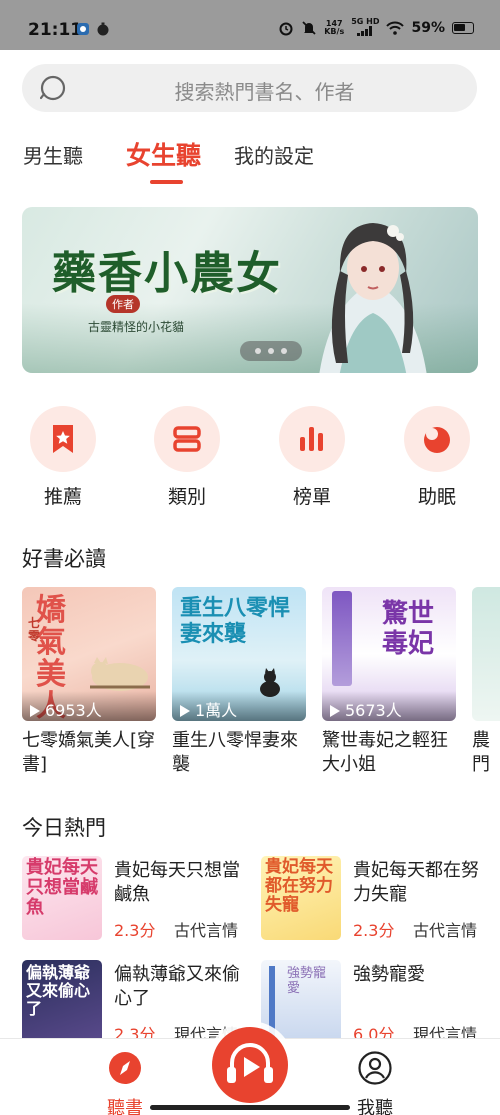 The height and width of the screenshot is (1115, 500). What do you see at coordinates (89, 654) in the screenshot?
I see `book-cover: 嬌氣美人 七零 6953人` at bounding box center [89, 654].